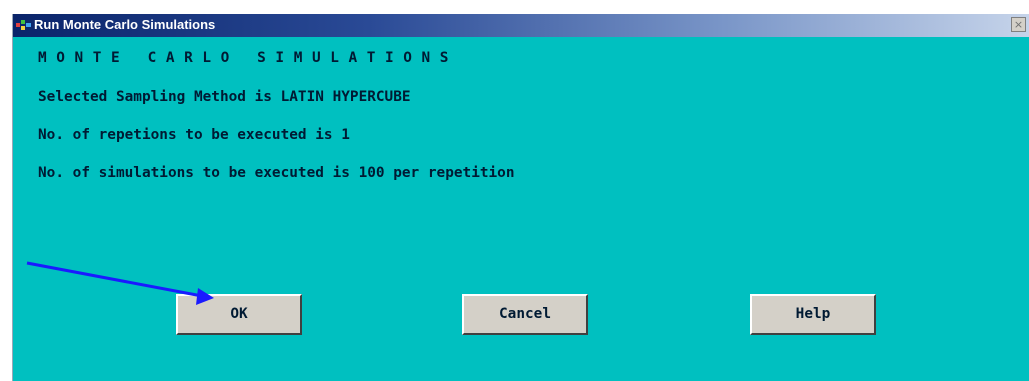  I want to click on close-icon: ×, so click(1018, 24).